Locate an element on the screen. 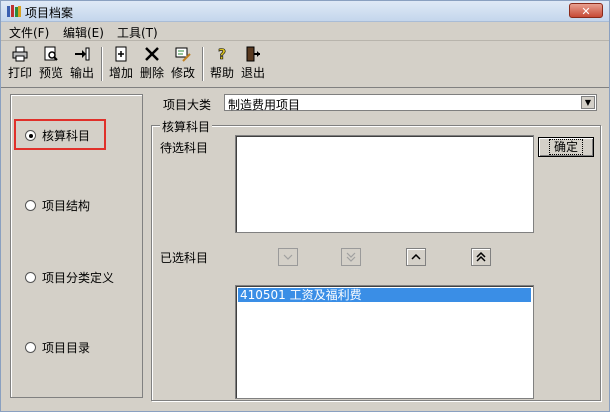  option-project-structure: 项目结构 is located at coordinates (57, 205).